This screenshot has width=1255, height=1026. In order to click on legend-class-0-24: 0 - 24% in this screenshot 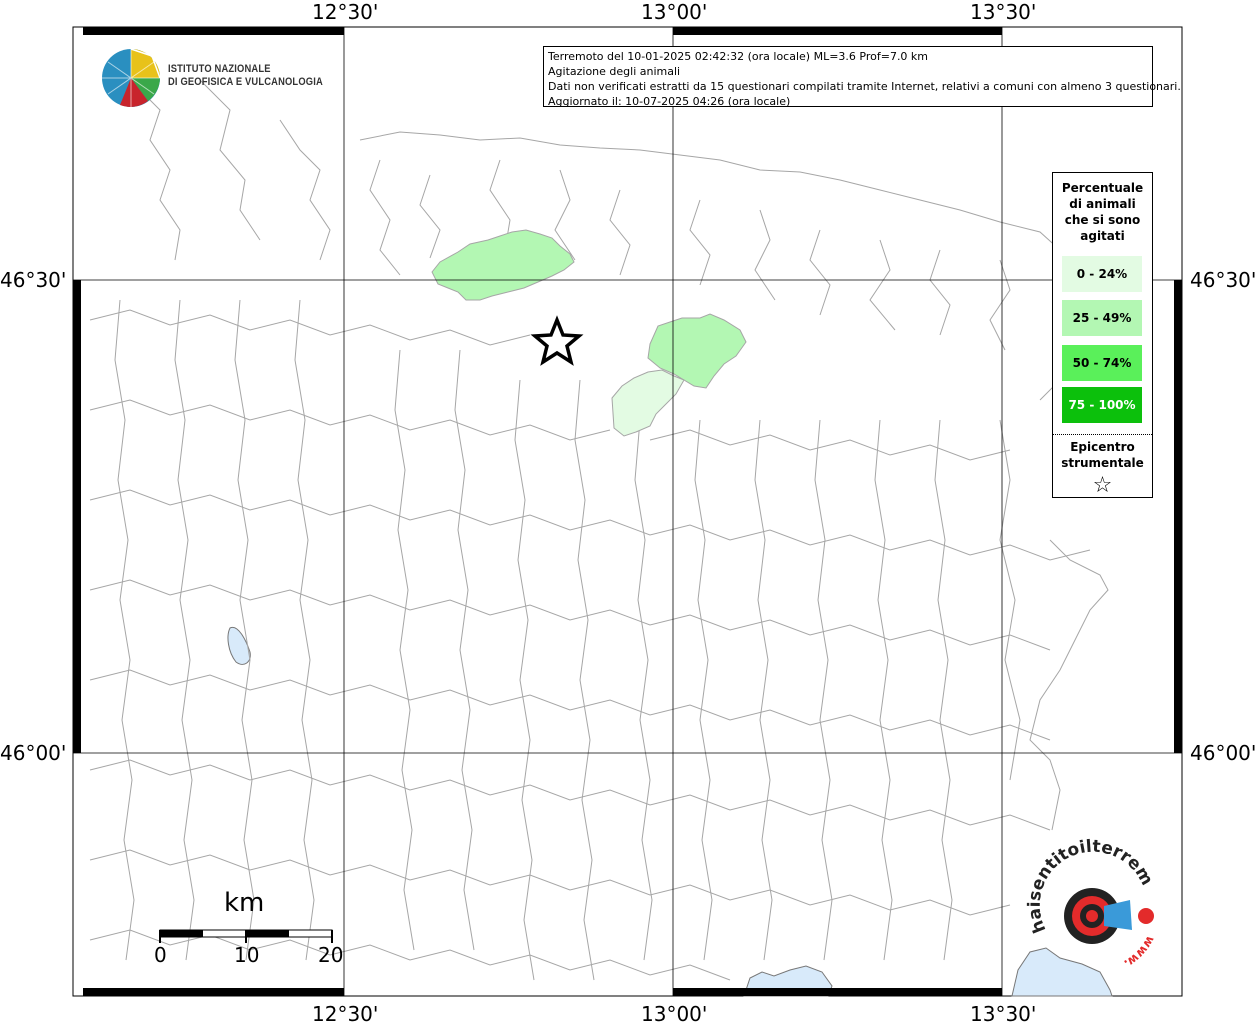, I will do `click(1102, 274)`.